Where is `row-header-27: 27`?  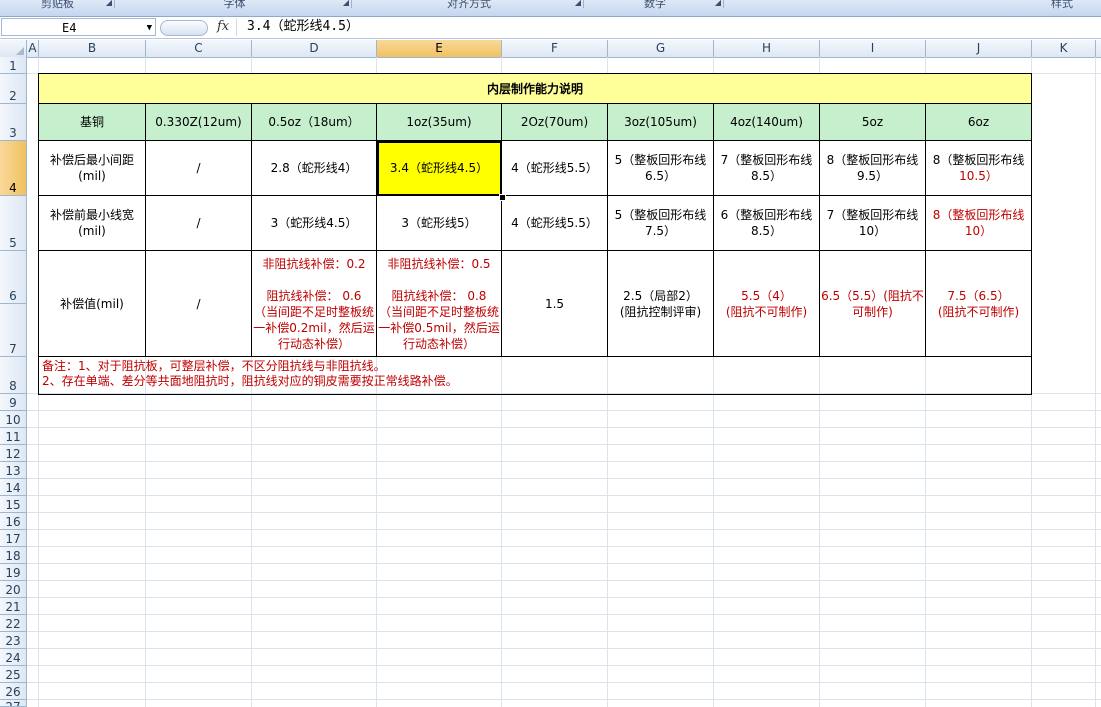
row-header-27: 27 is located at coordinates (13, 703).